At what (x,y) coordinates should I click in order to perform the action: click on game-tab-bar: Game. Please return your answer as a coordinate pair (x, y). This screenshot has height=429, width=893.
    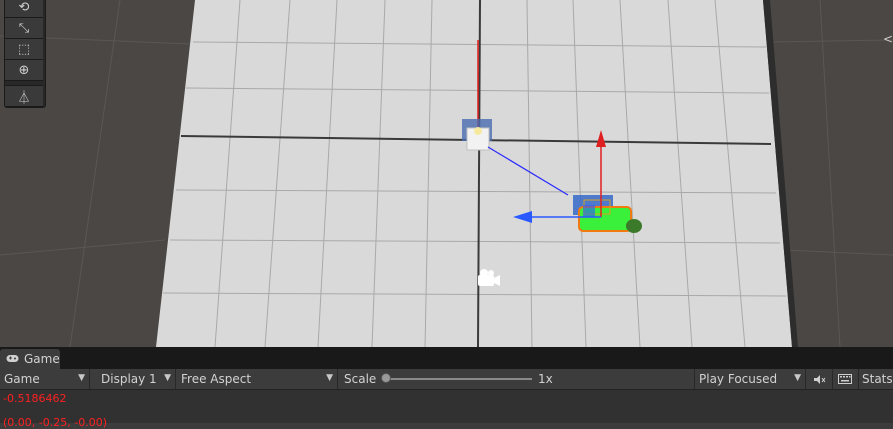
    Looking at the image, I should click on (446, 358).